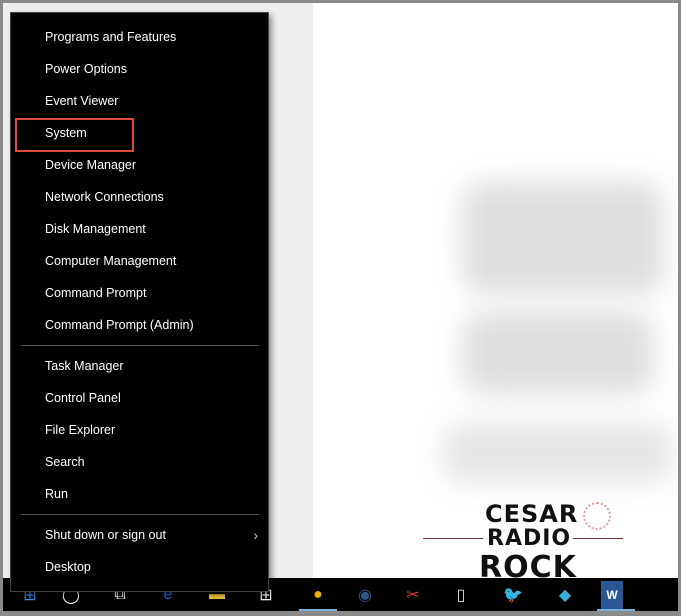 Image resolution: width=681 pixels, height=616 pixels. I want to click on chrome-icon: ●, so click(318, 596).